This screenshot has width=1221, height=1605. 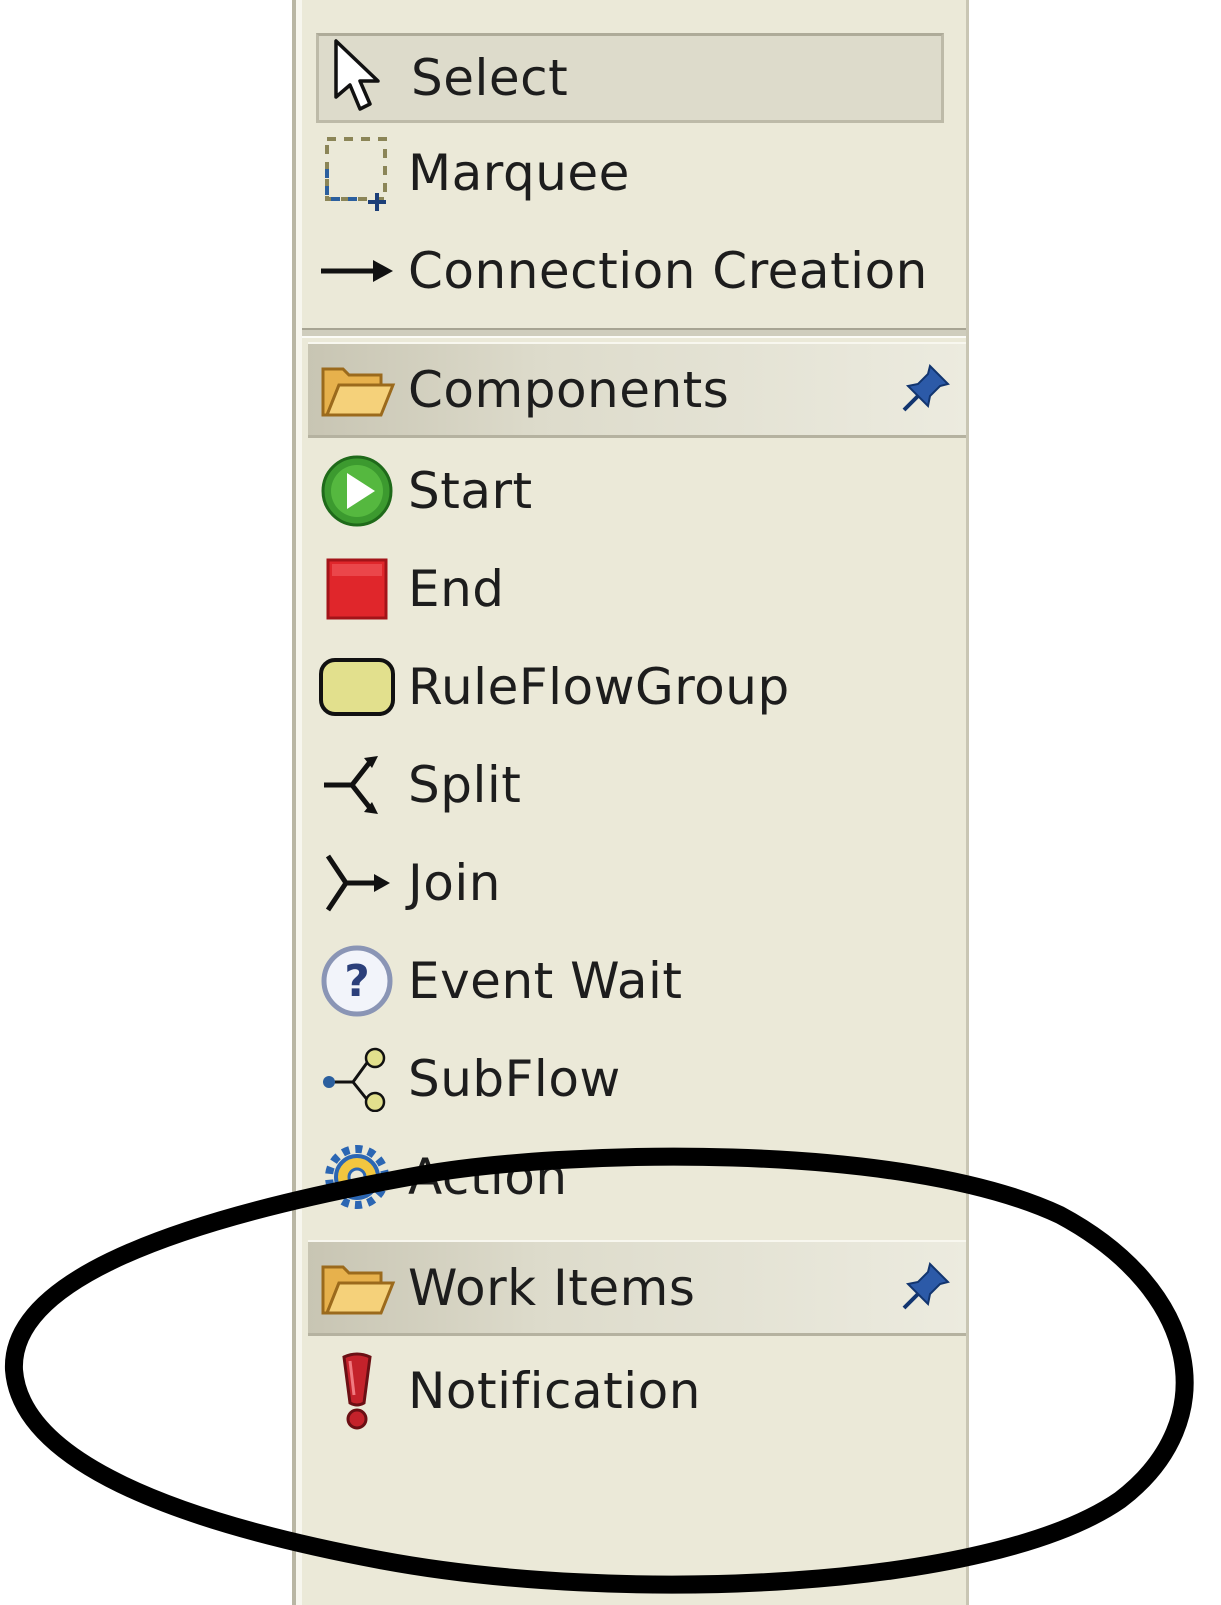 I want to click on connection-creation-tool: Connection Creation, so click(x=630, y=271).